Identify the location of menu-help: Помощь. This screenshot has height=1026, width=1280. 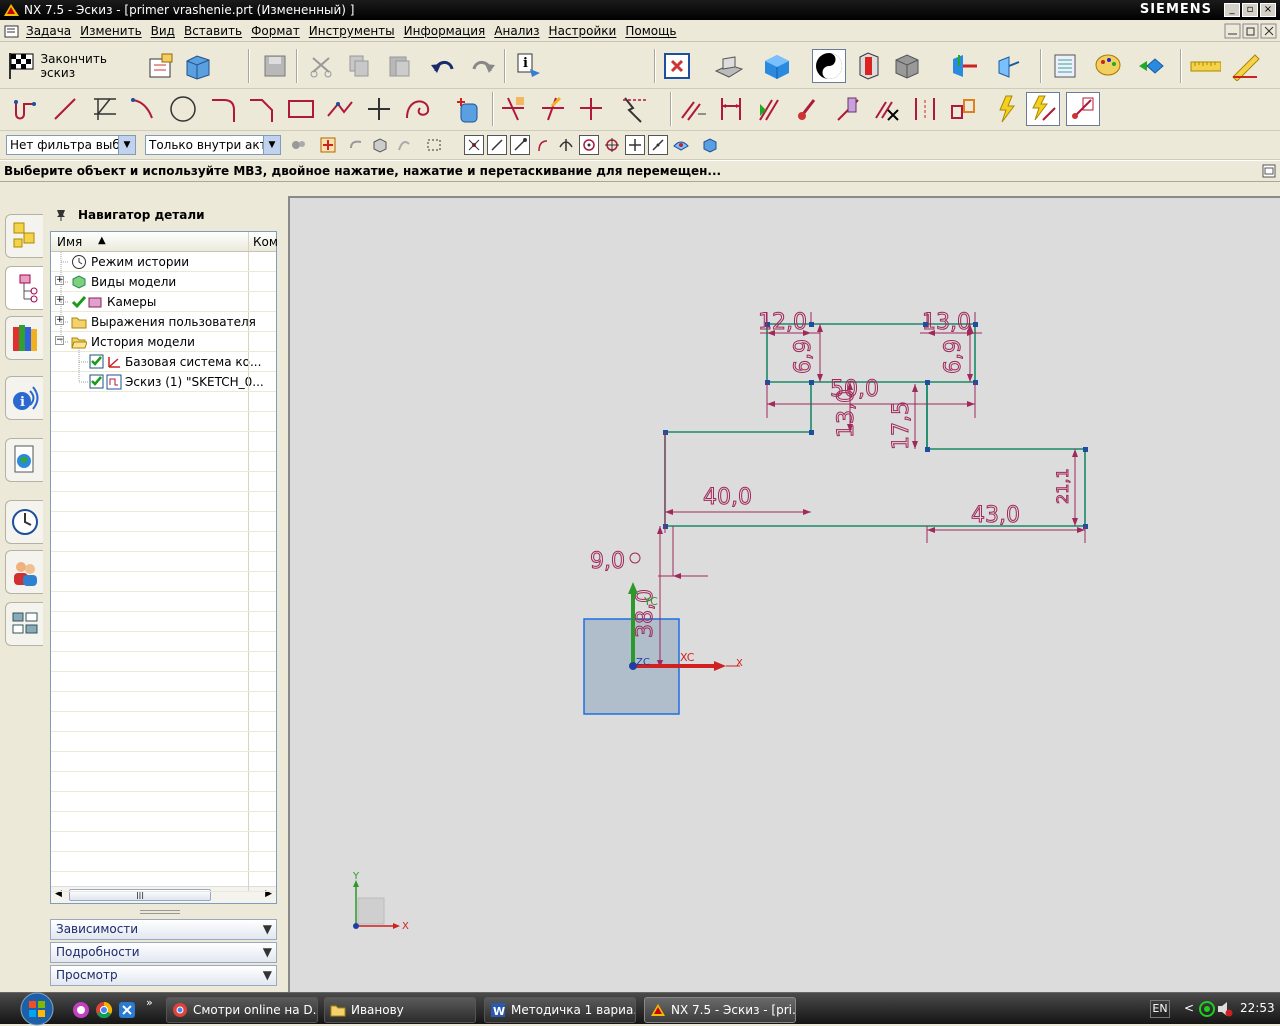
(650, 31).